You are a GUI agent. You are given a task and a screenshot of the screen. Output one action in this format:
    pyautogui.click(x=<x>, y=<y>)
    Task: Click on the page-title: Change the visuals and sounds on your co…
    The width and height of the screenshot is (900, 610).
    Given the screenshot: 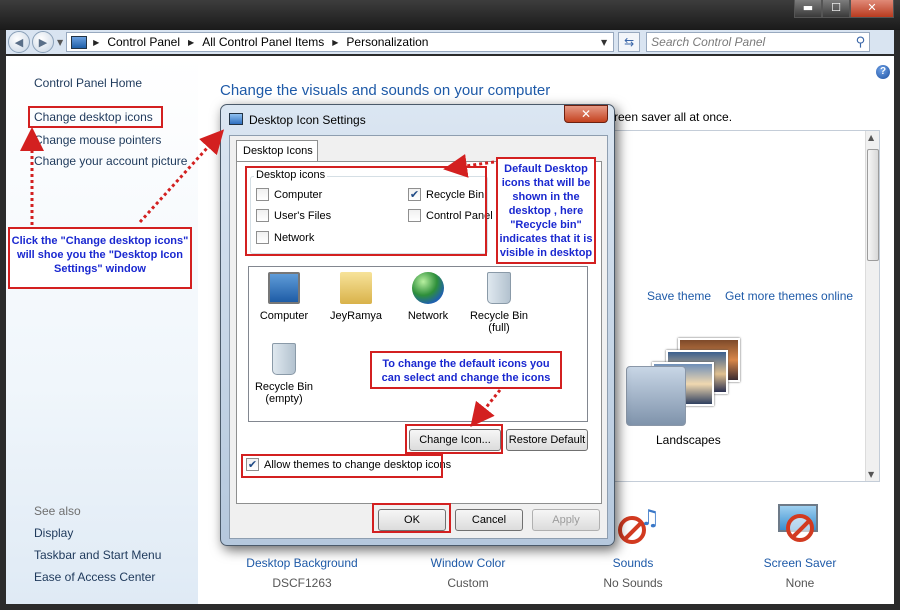 What is the action you would take?
    pyautogui.click(x=385, y=90)
    